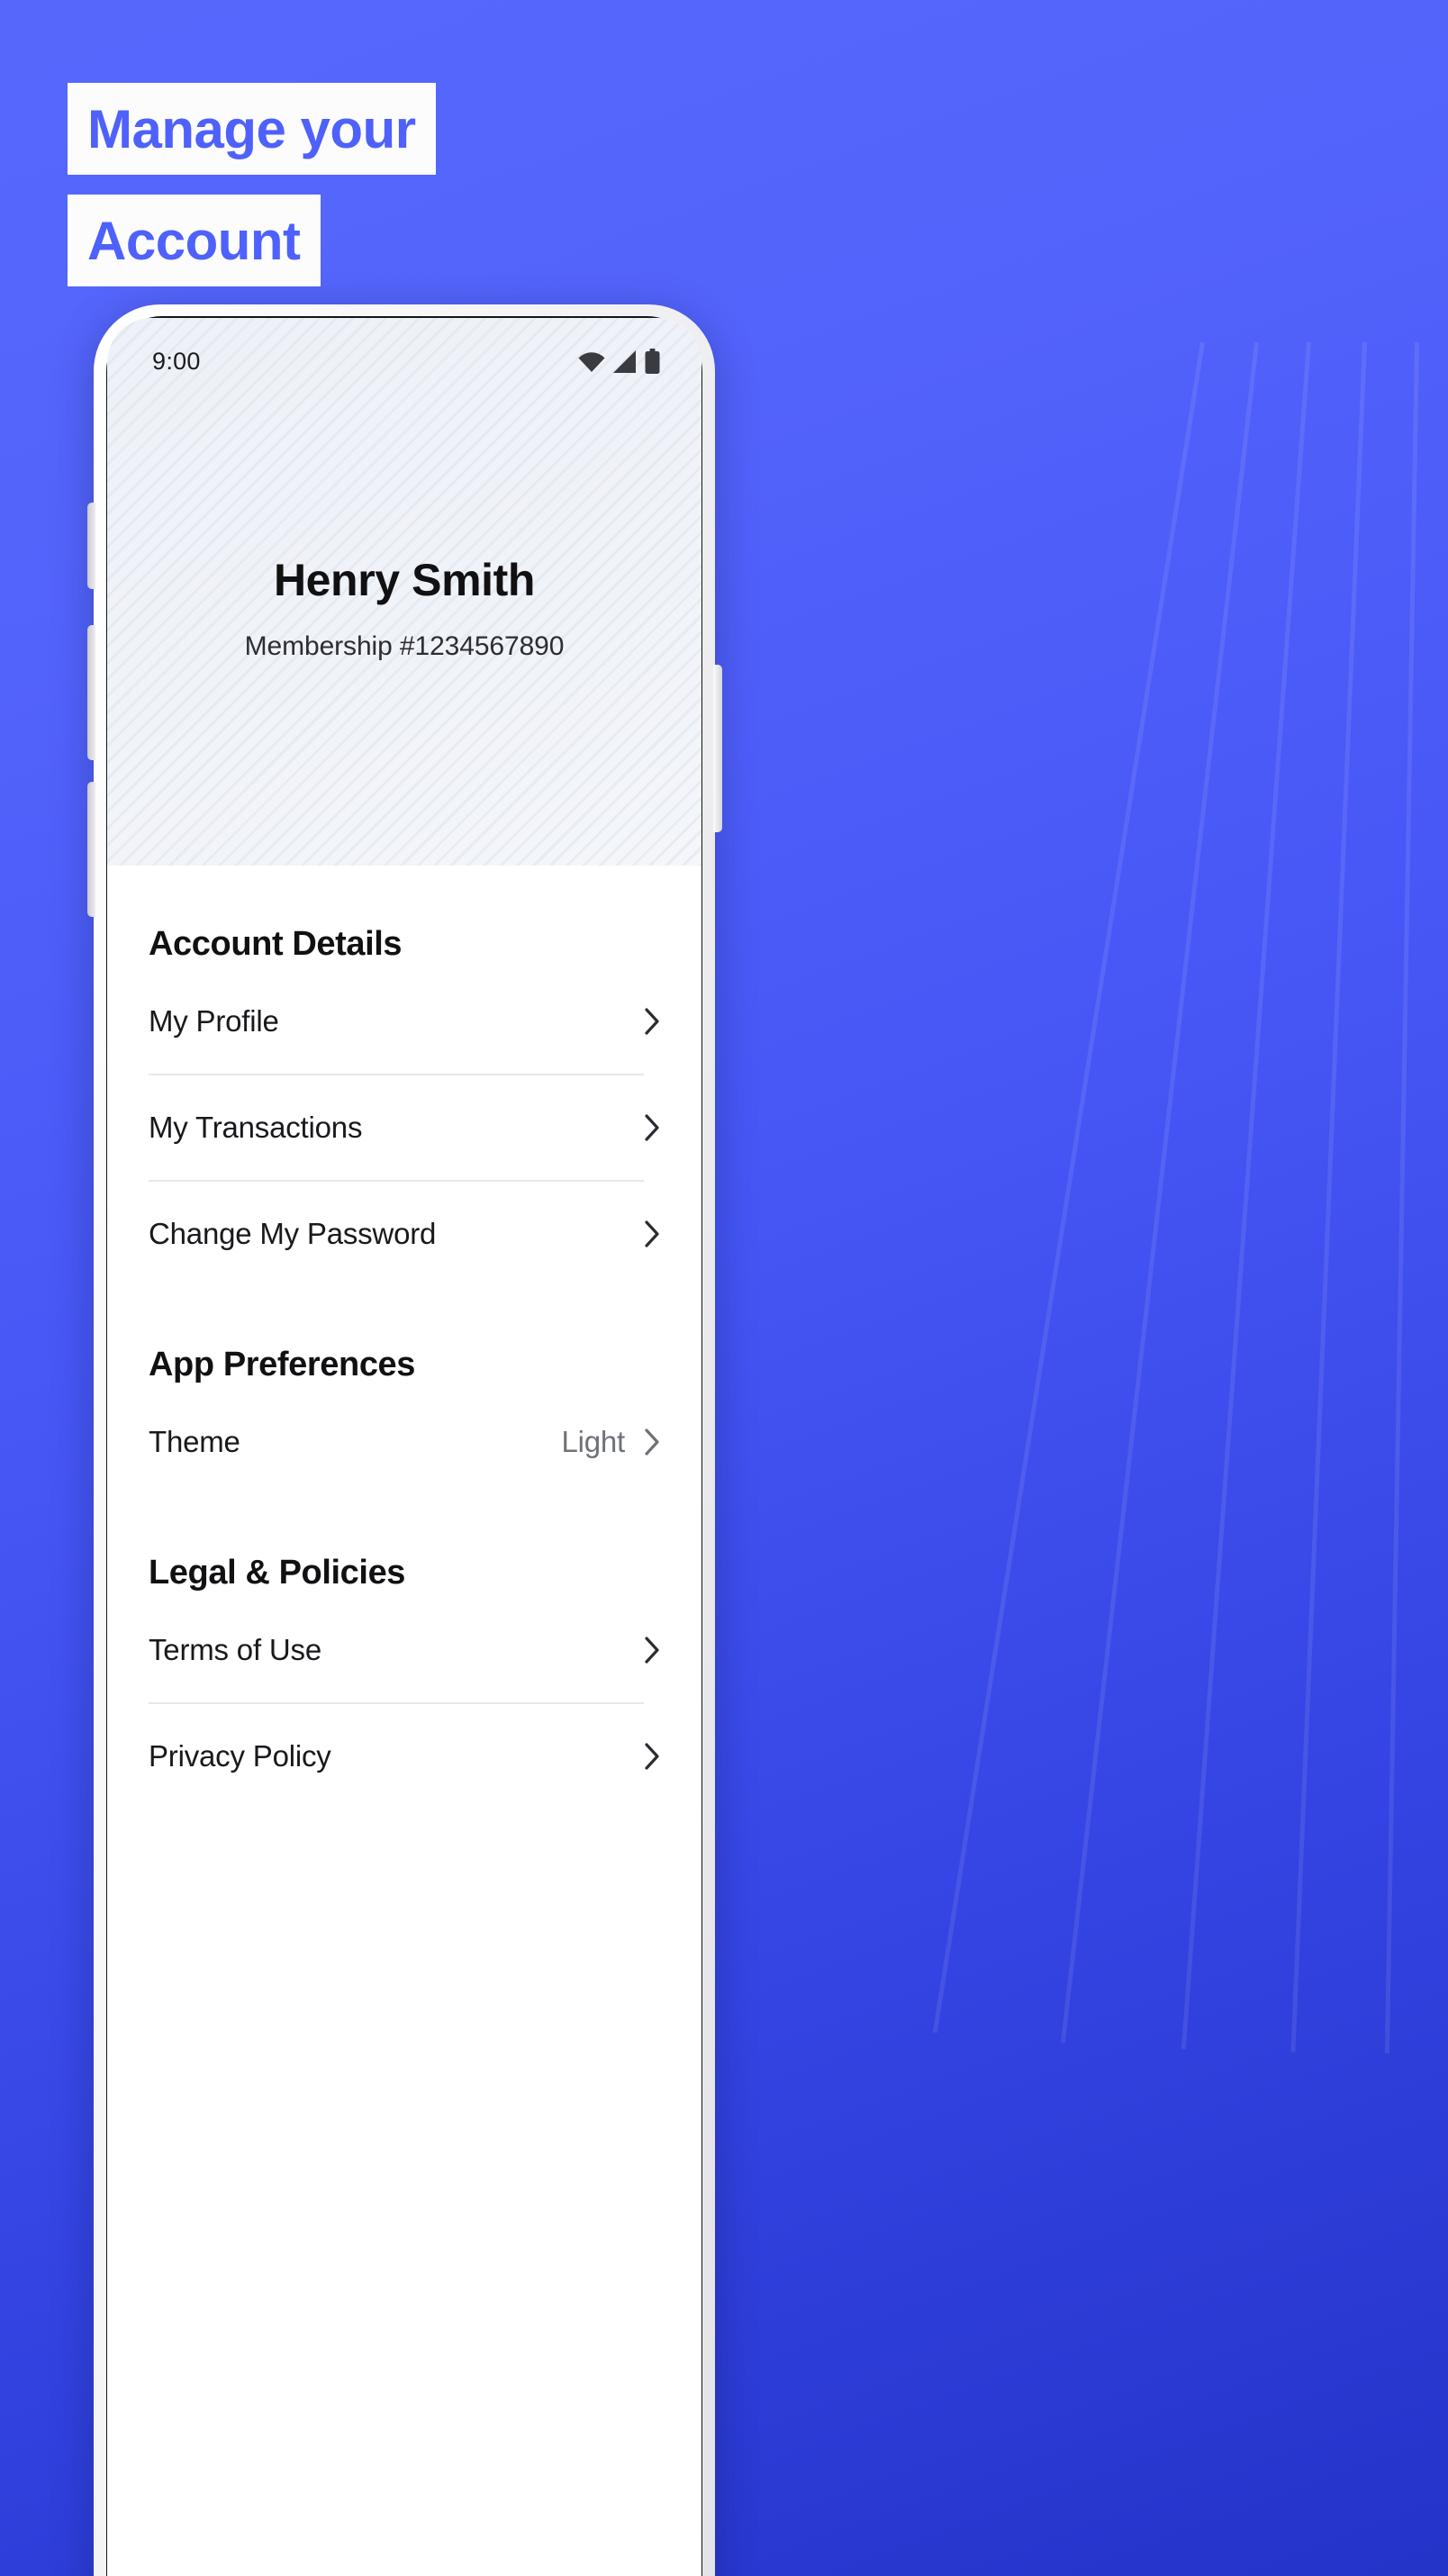  Describe the element at coordinates (404, 1815) in the screenshot. I see `list-bottom-spacer` at that location.